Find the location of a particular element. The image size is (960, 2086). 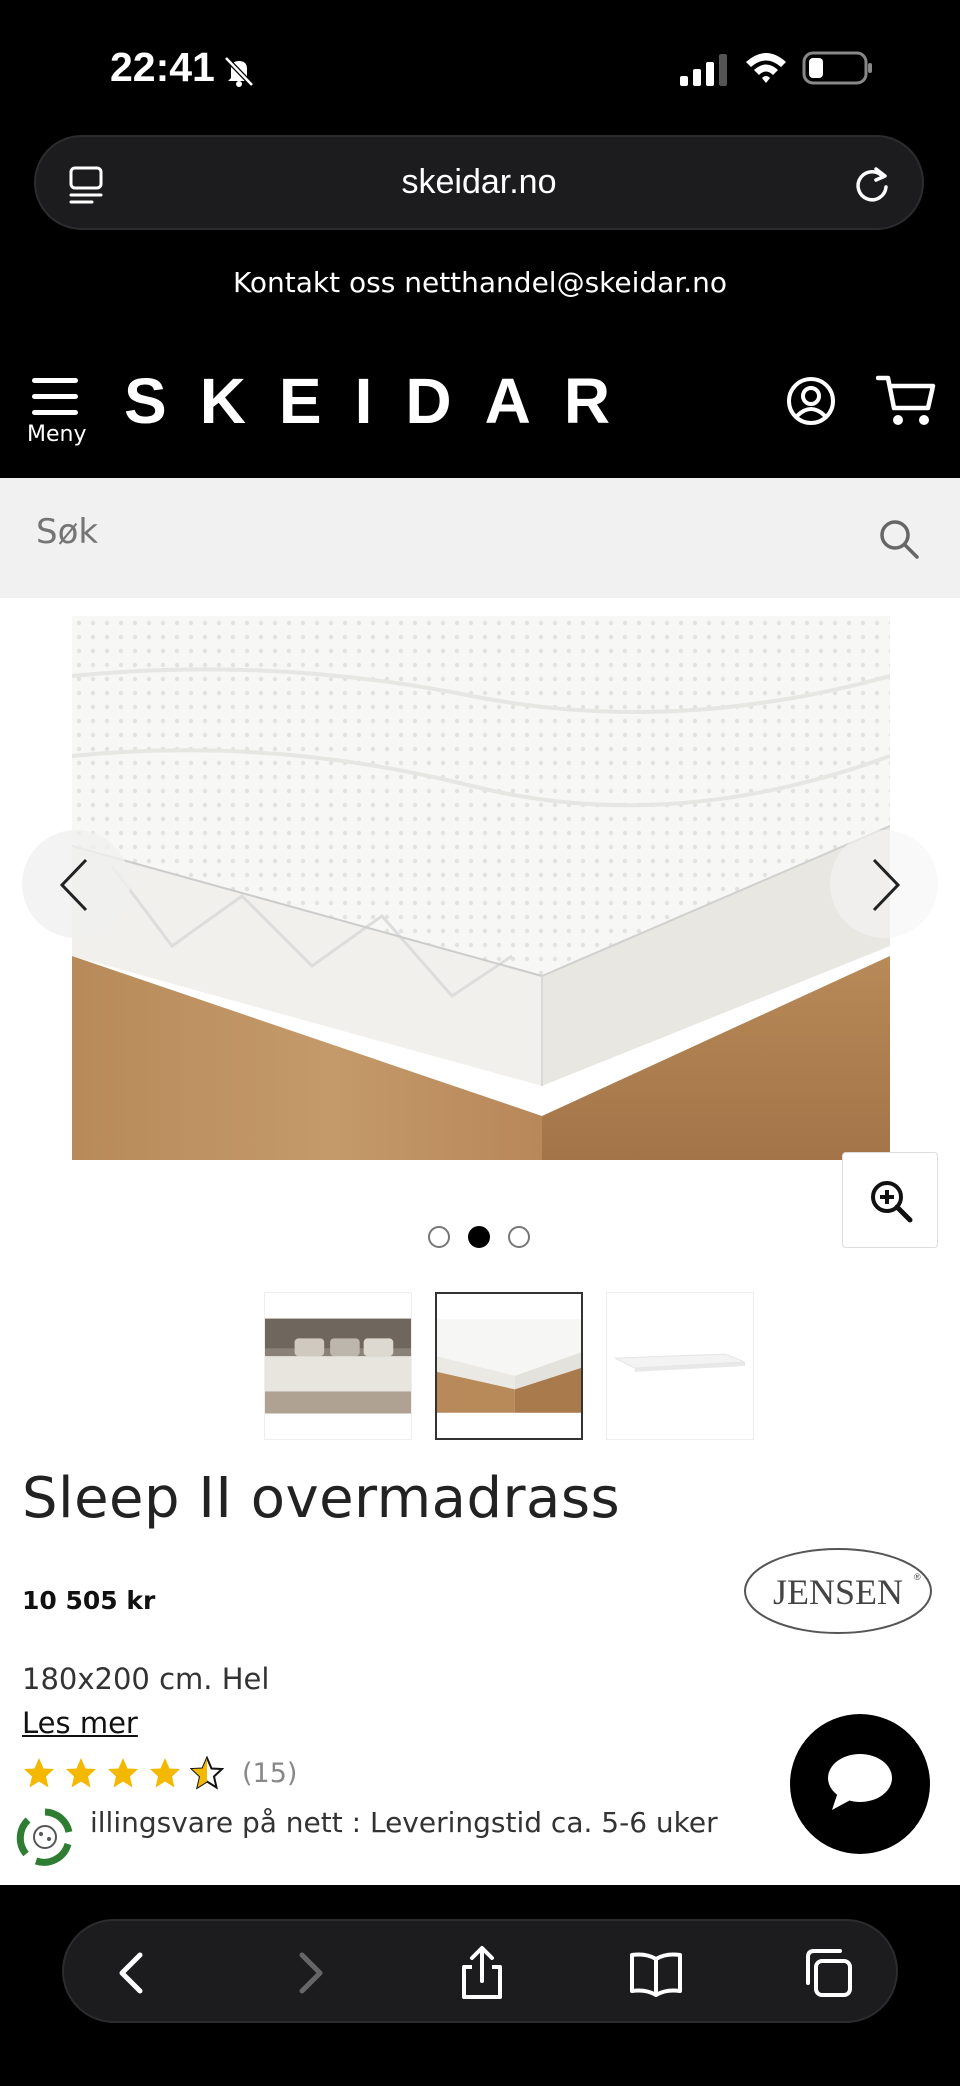

previous-image-button is located at coordinates (76, 884).